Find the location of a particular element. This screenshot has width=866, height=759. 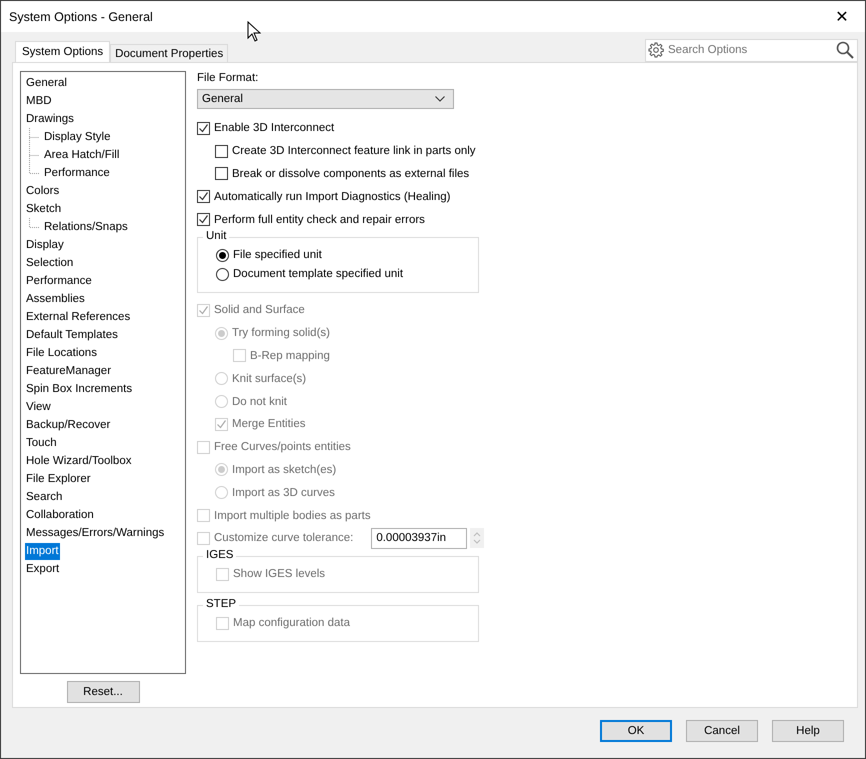

option-label: Do not knit is located at coordinates (259, 402).